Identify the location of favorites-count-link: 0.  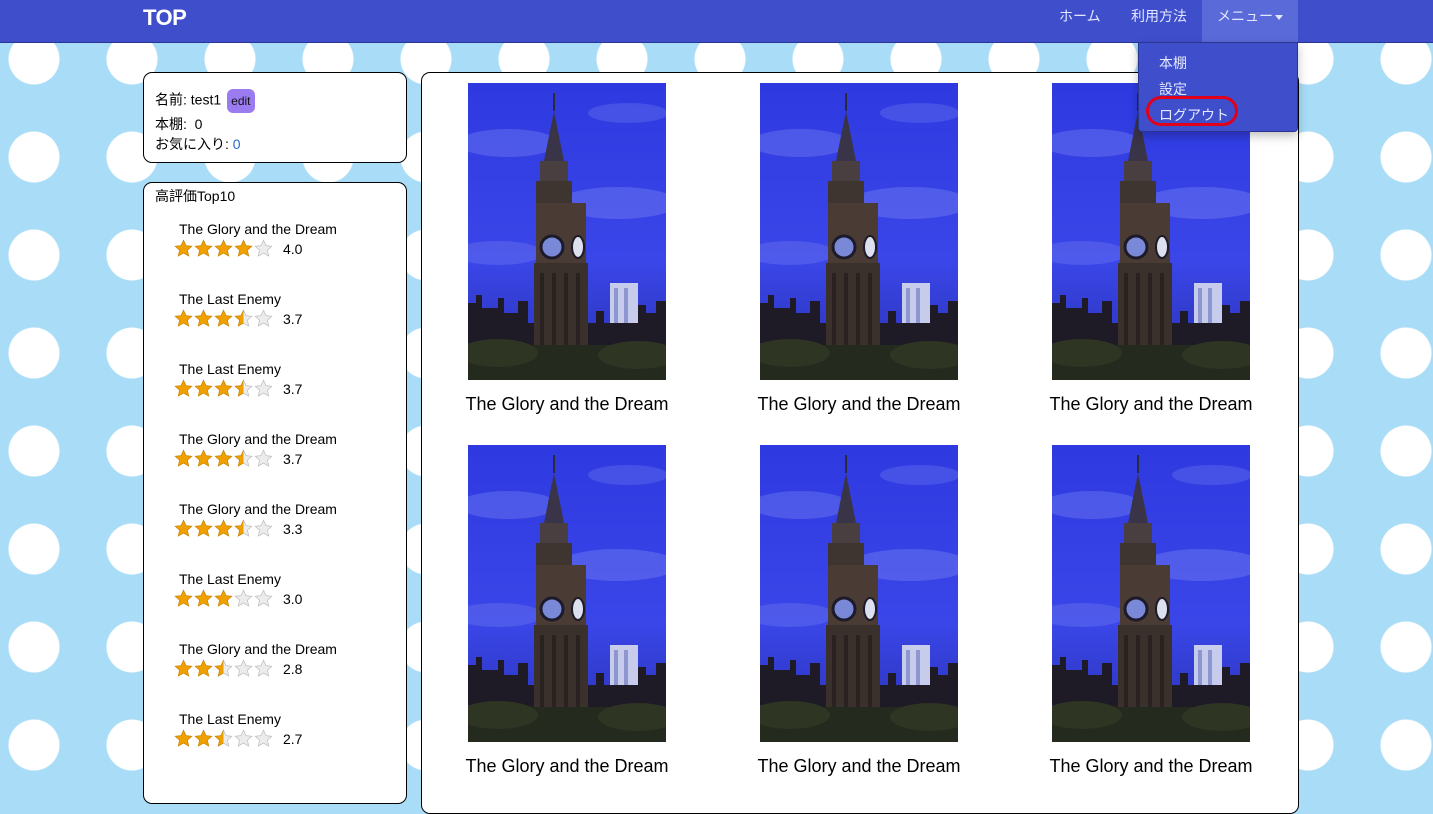
(237, 144).